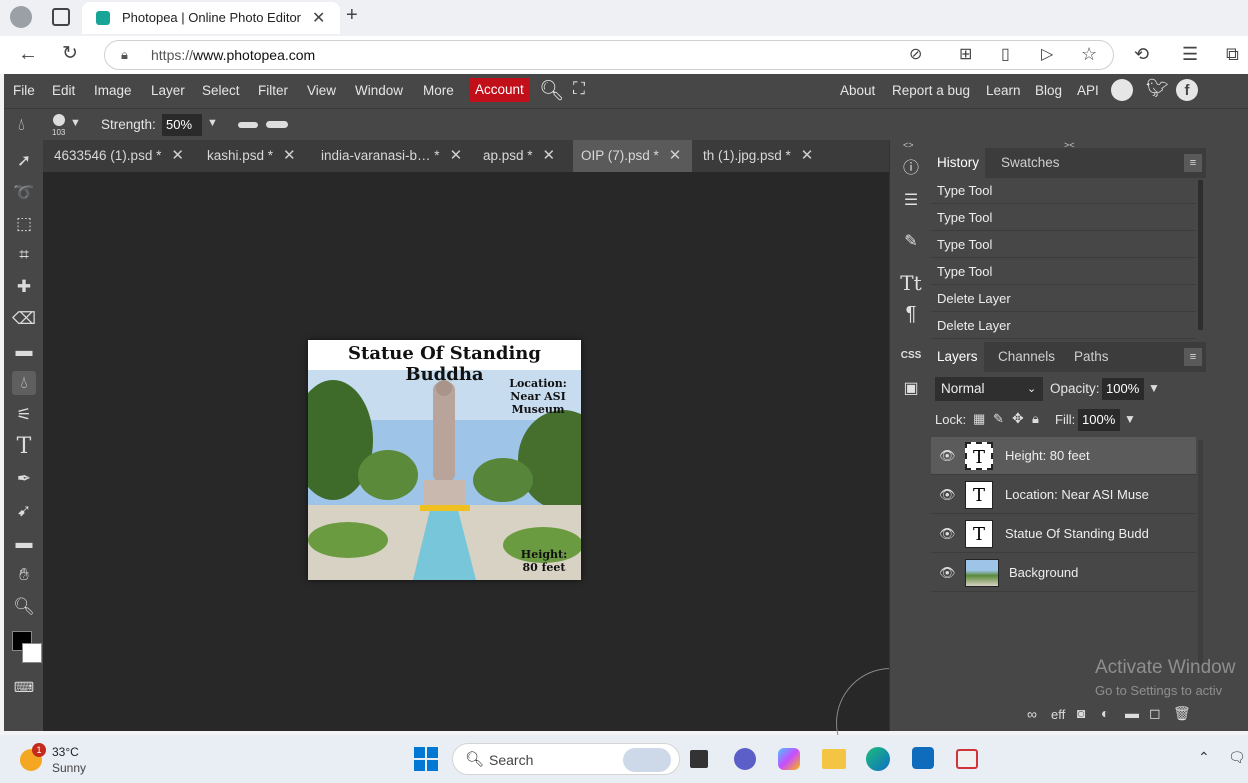 Image resolution: width=1248 pixels, height=783 pixels. What do you see at coordinates (911, 169) in the screenshot?
I see `info-icon: ⓘ` at bounding box center [911, 169].